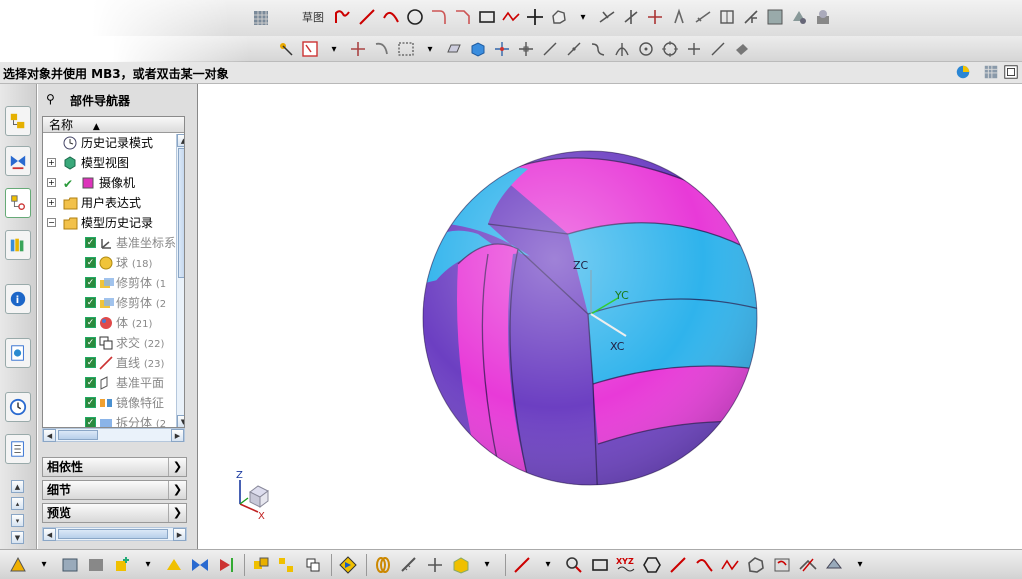 The height and width of the screenshot is (579, 1022). Describe the element at coordinates (113, 420) in the screenshot. I see `feature-split-body: ✓ 拆分体 (2` at that location.